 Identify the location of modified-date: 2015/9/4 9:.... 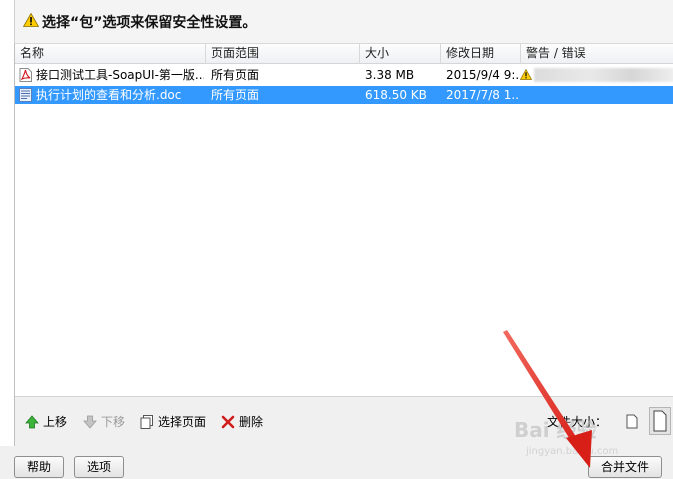
(482, 75).